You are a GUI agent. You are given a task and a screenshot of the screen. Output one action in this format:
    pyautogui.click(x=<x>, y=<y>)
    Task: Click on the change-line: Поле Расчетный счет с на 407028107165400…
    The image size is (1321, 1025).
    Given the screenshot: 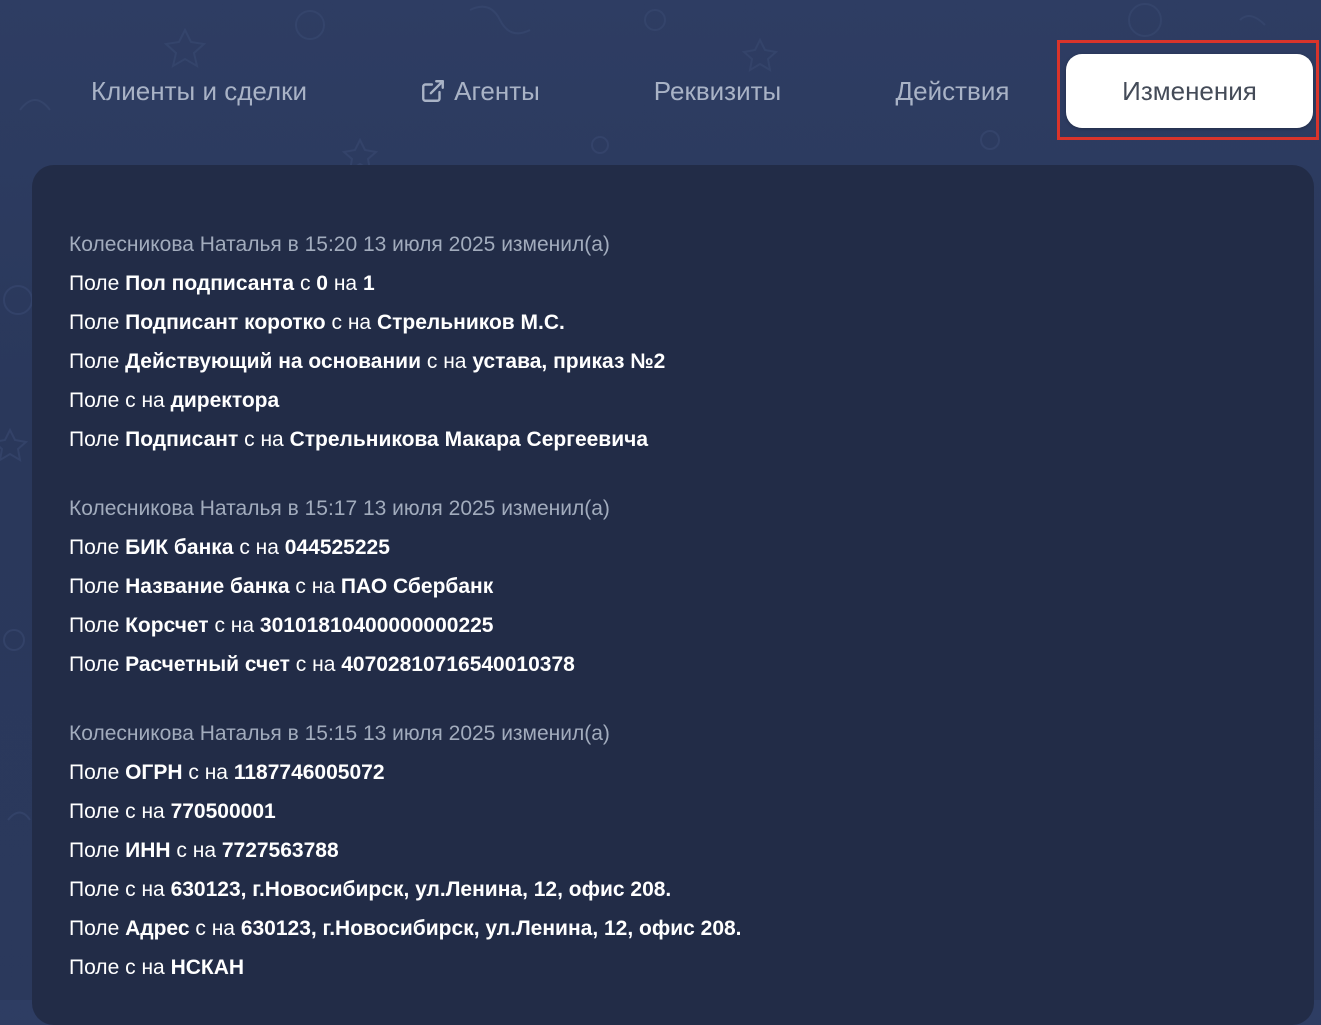 What is the action you would take?
    pyautogui.click(x=680, y=664)
    